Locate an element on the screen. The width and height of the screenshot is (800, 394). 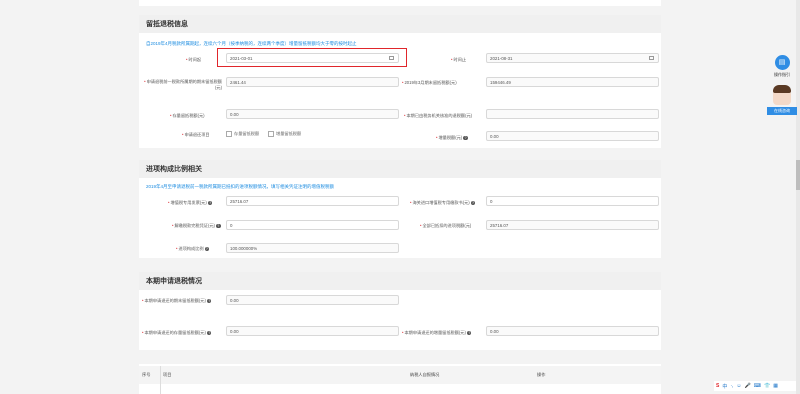
march-input: 159446.49 is located at coordinates (572, 82).